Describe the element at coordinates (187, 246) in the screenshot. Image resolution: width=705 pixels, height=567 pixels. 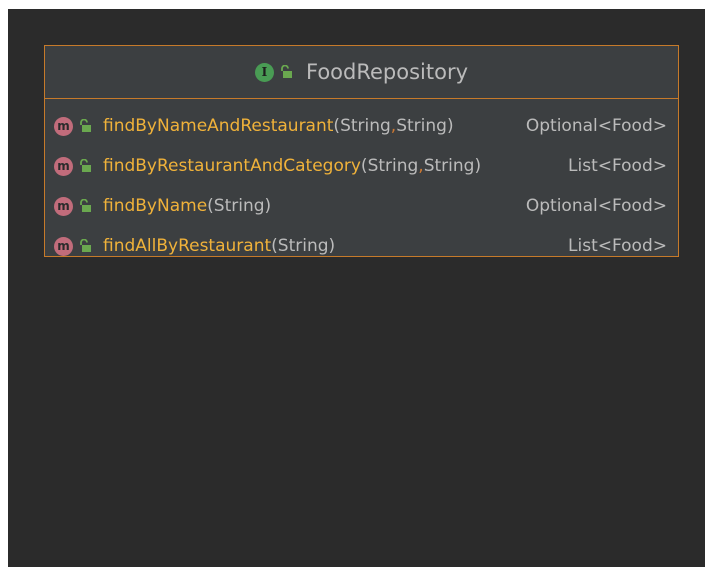
I see `method-name: findAllByRestaurant` at that location.